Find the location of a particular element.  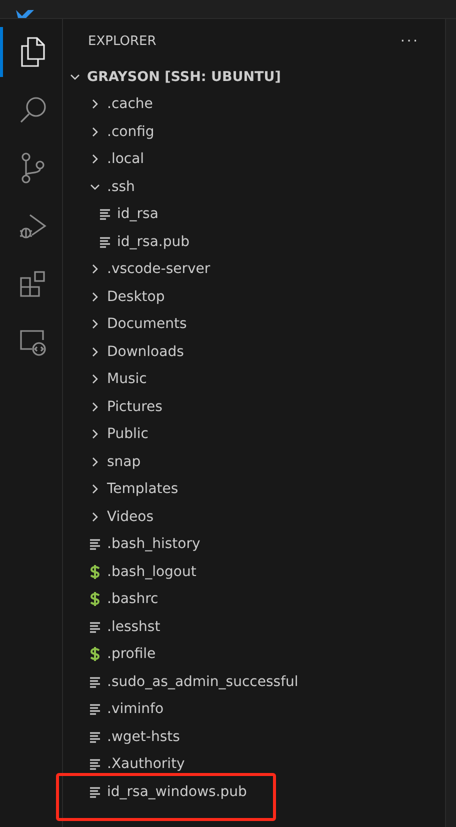

folder-item: Templates is located at coordinates (254, 489).